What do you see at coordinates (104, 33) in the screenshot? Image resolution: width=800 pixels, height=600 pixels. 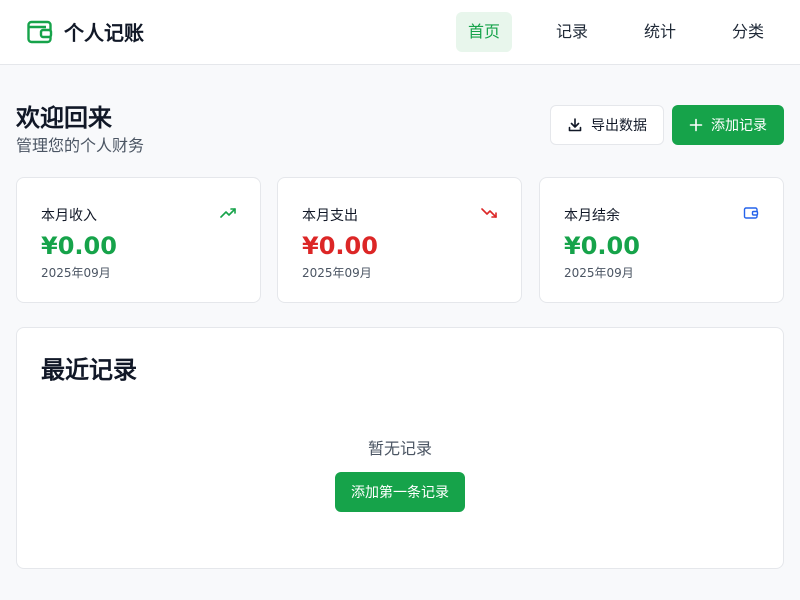 I see `app-title: 个人记账` at bounding box center [104, 33].